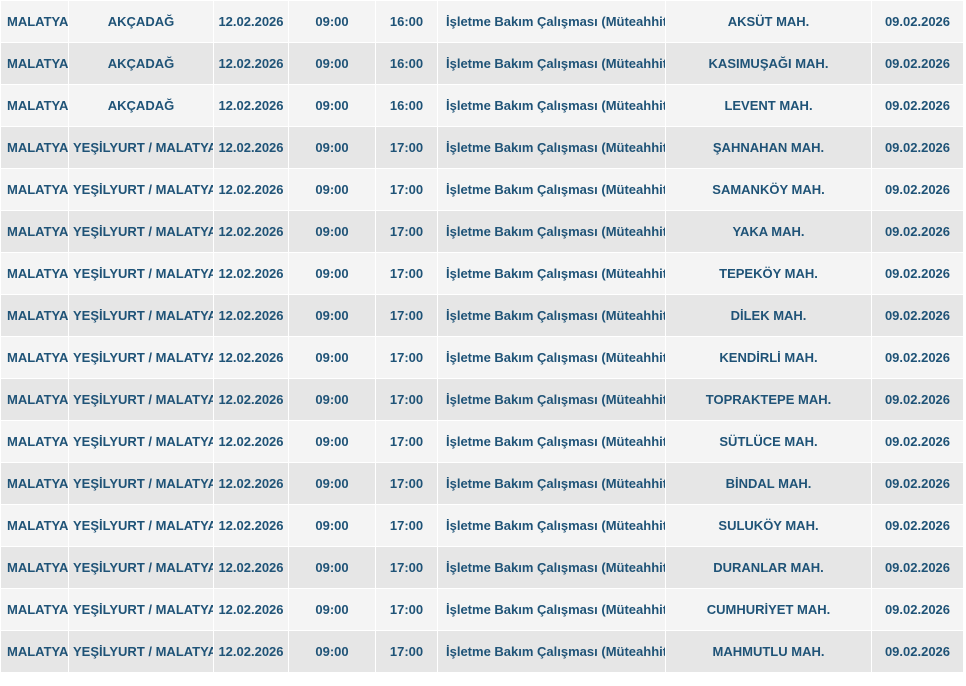 The width and height of the screenshot is (966, 686). What do you see at coordinates (768, 441) in the screenshot?
I see `neighborhood-cell: SÜTLÜCE MAH.` at bounding box center [768, 441].